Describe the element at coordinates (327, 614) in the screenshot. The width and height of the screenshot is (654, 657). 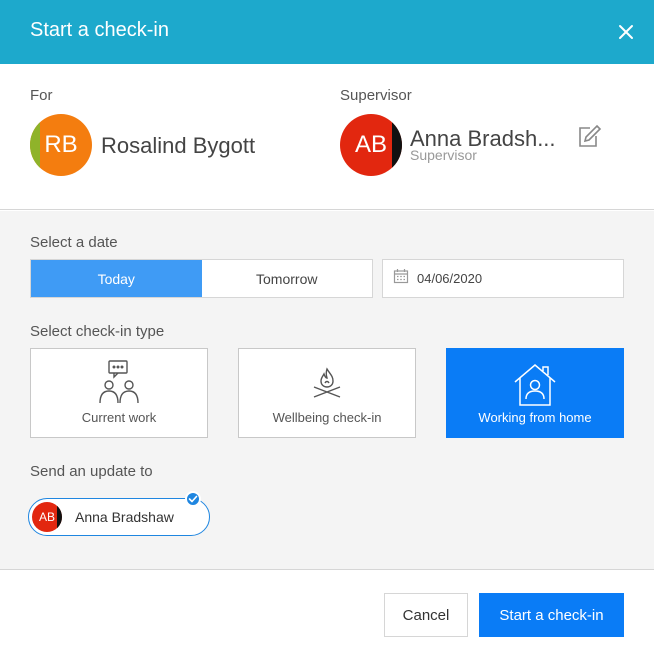
I see `modal-footer: Cancel Start a check-in` at that location.